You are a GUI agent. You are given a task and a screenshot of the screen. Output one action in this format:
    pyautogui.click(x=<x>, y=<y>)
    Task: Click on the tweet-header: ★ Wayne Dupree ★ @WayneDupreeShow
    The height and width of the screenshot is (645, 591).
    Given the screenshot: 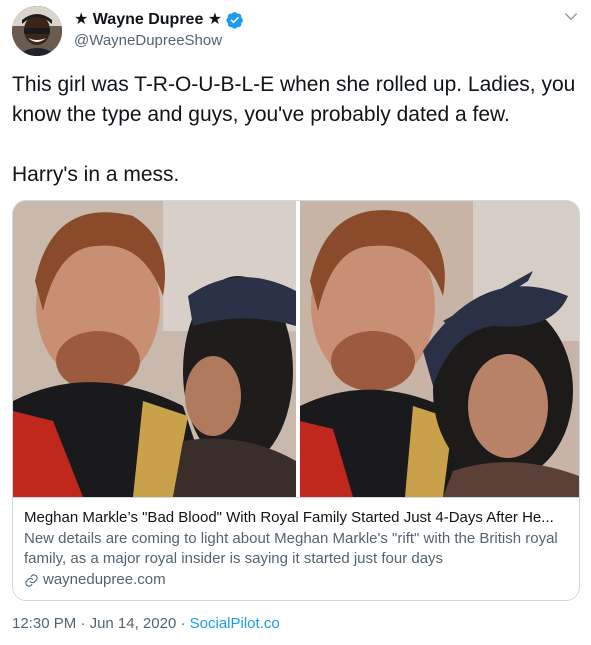 What is the action you would take?
    pyautogui.click(x=297, y=32)
    